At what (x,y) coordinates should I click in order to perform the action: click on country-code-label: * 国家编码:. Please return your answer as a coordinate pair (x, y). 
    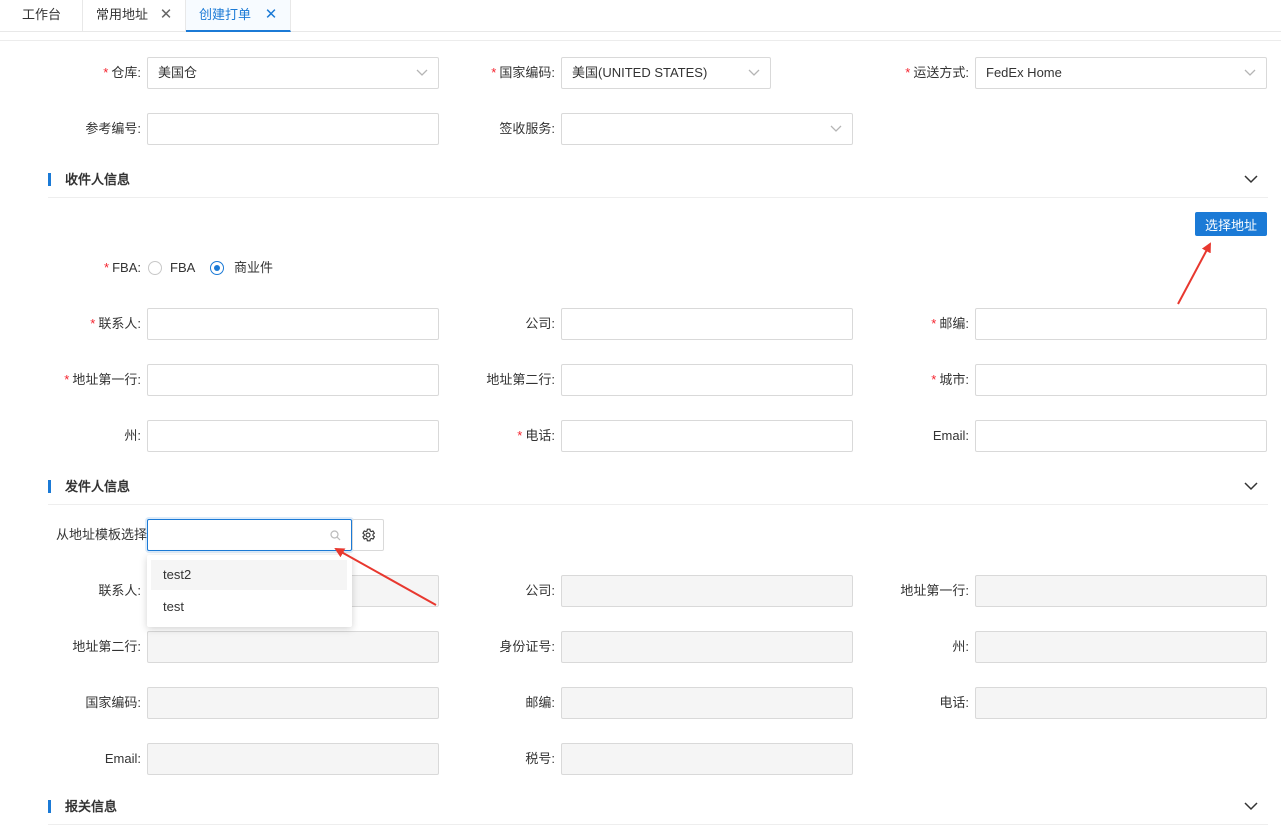
    Looking at the image, I should click on (523, 72).